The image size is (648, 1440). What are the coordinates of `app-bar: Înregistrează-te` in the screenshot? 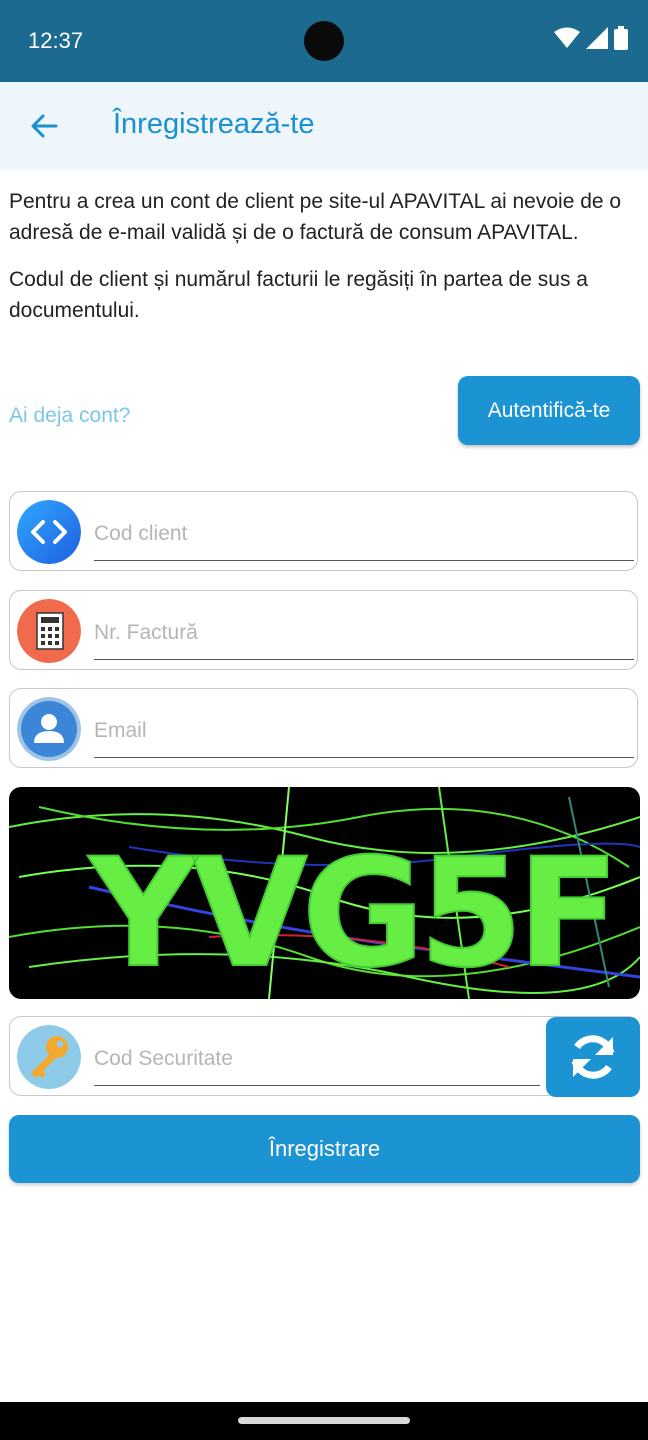 It's located at (324, 126).